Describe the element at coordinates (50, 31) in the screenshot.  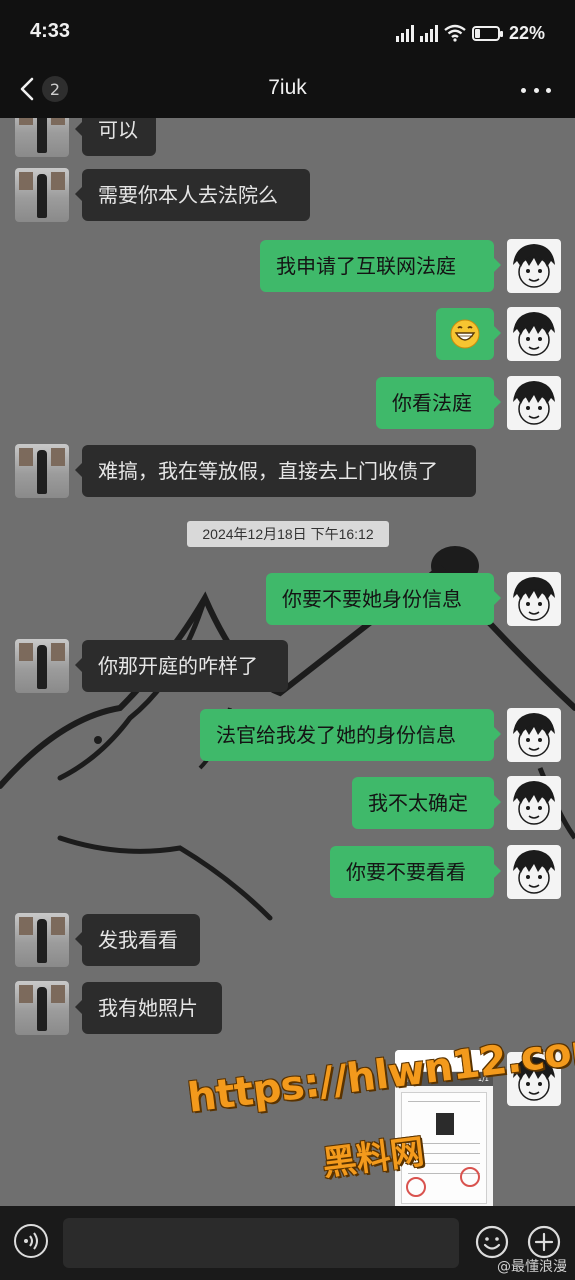
I see `status-time: 4:33` at that location.